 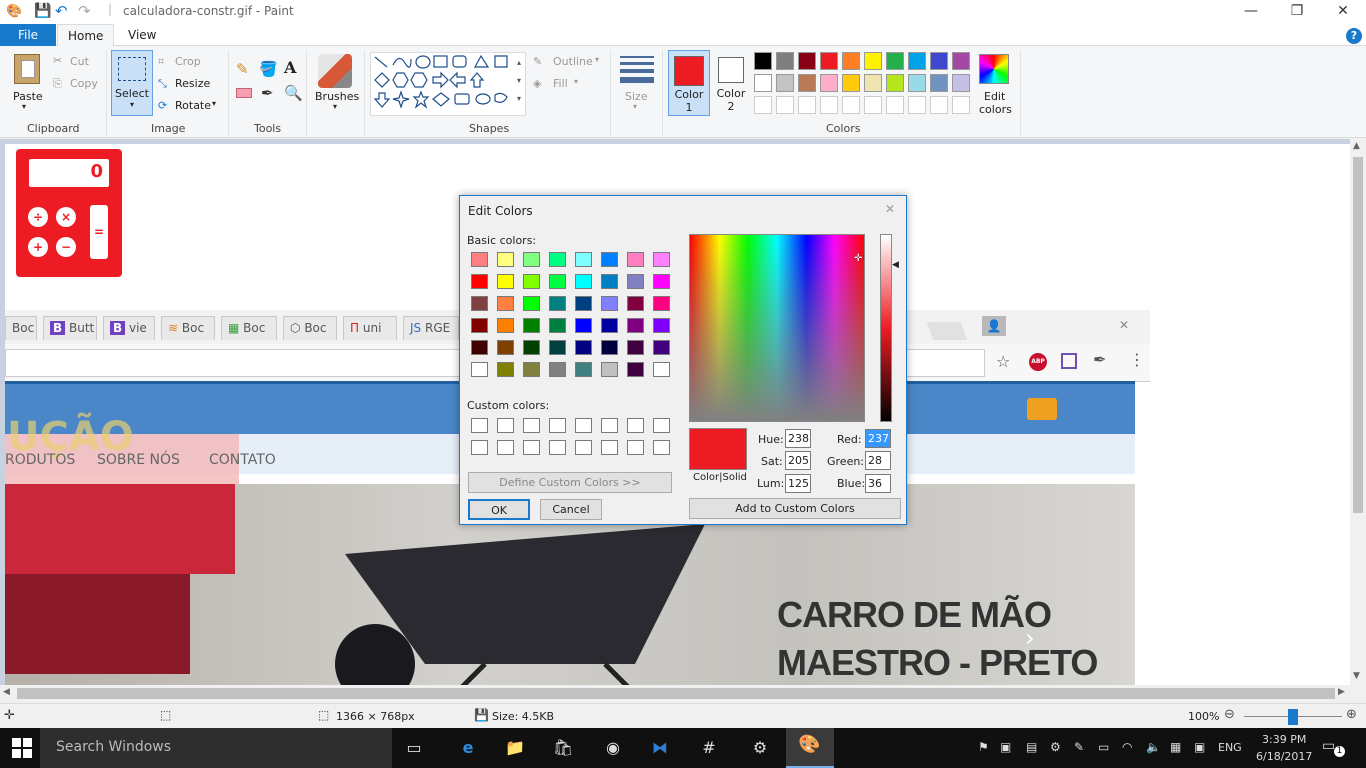 I want to click on copy-button: Copy, so click(x=84, y=83).